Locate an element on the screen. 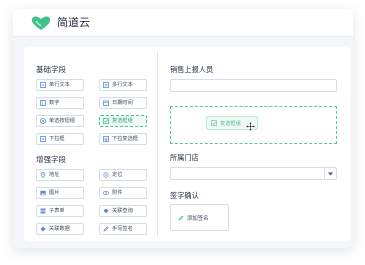 Image resolution: width=365 pixels, height=265 pixels. field-label: 定位 is located at coordinates (117, 175).